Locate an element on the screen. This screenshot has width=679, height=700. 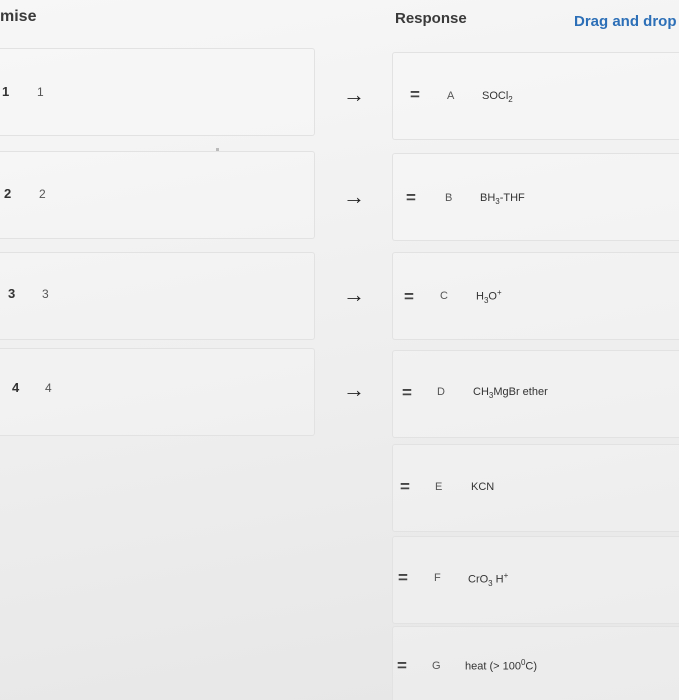
response-card-a is located at coordinates (535, 96).